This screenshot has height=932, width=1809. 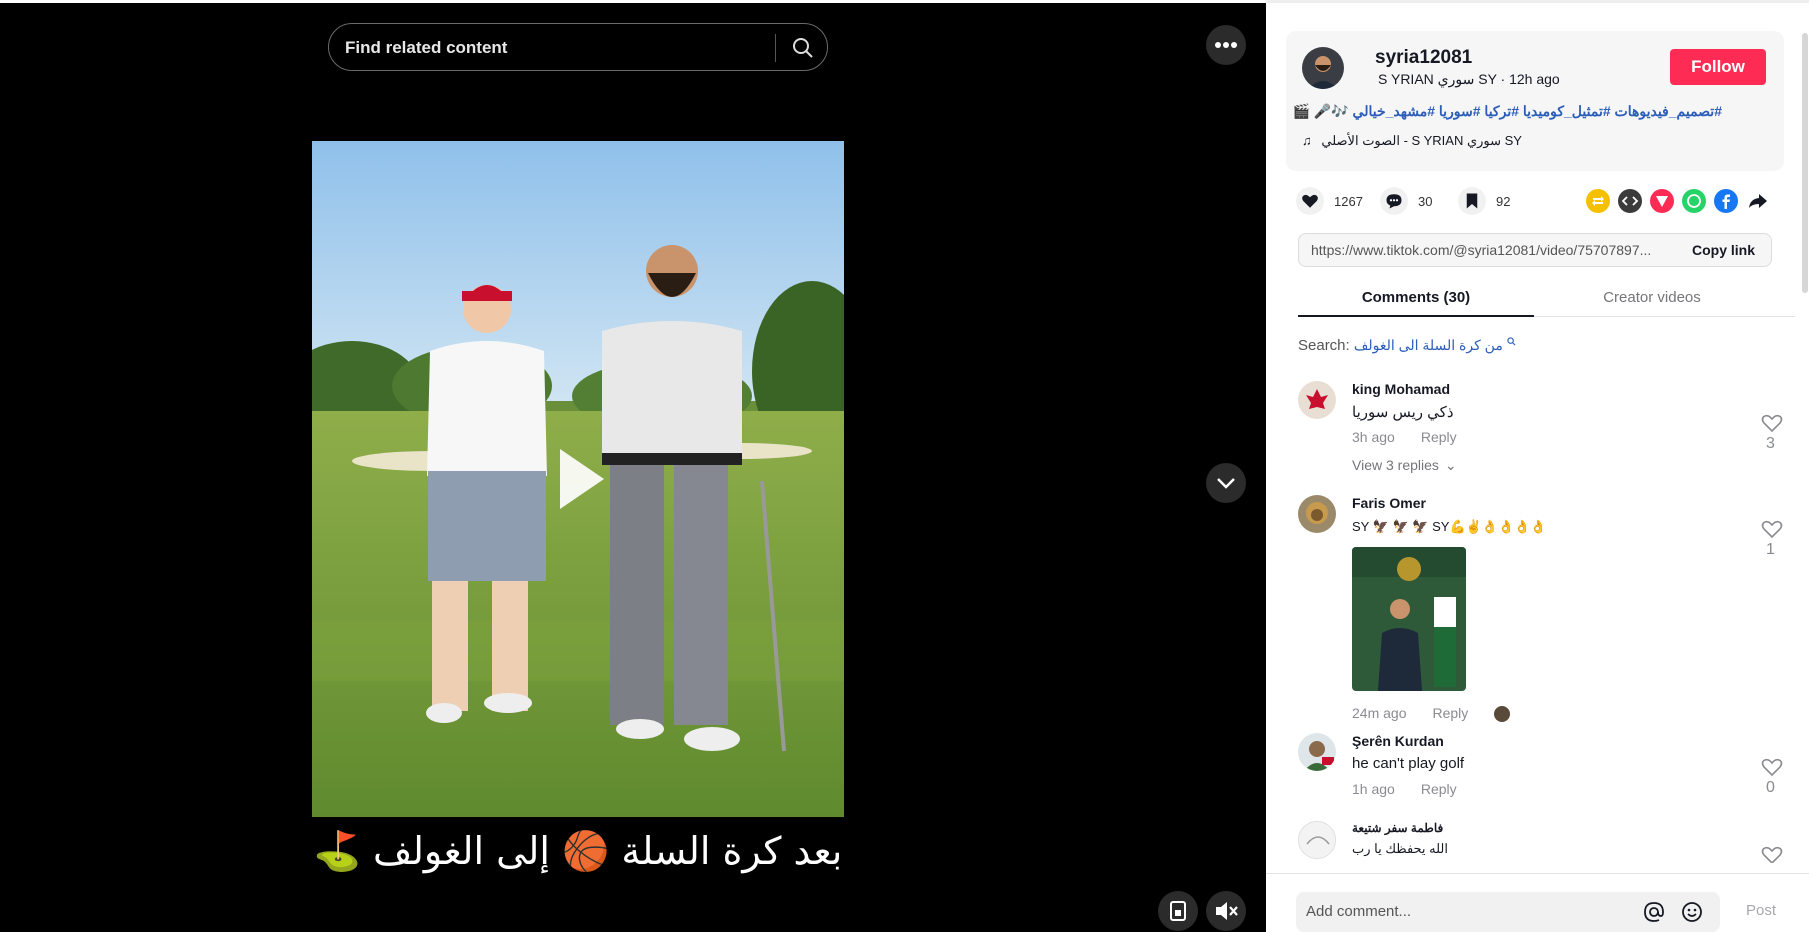 I want to click on captions-icon, so click(x=1178, y=911).